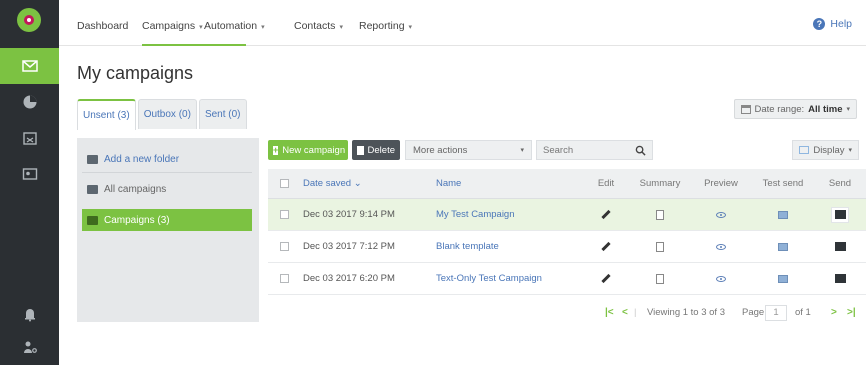  Describe the element at coordinates (804, 150) in the screenshot. I see `columns-icon` at that location.